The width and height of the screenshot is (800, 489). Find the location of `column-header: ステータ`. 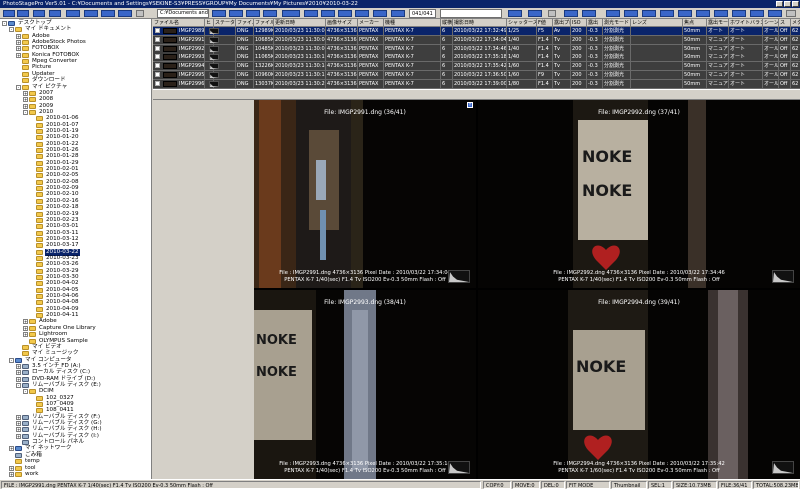

column-header: ステータ is located at coordinates (225, 23).